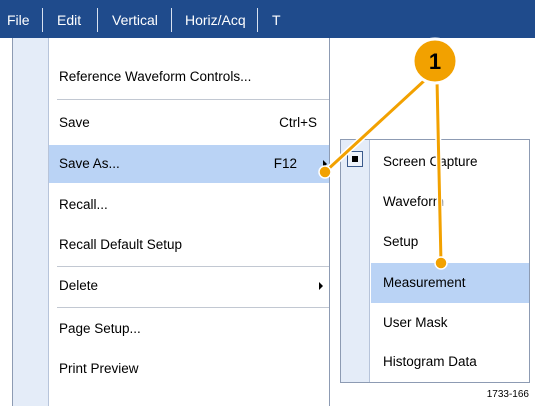 The width and height of the screenshot is (535, 406). I want to click on callout-number: 1, so click(435, 61).